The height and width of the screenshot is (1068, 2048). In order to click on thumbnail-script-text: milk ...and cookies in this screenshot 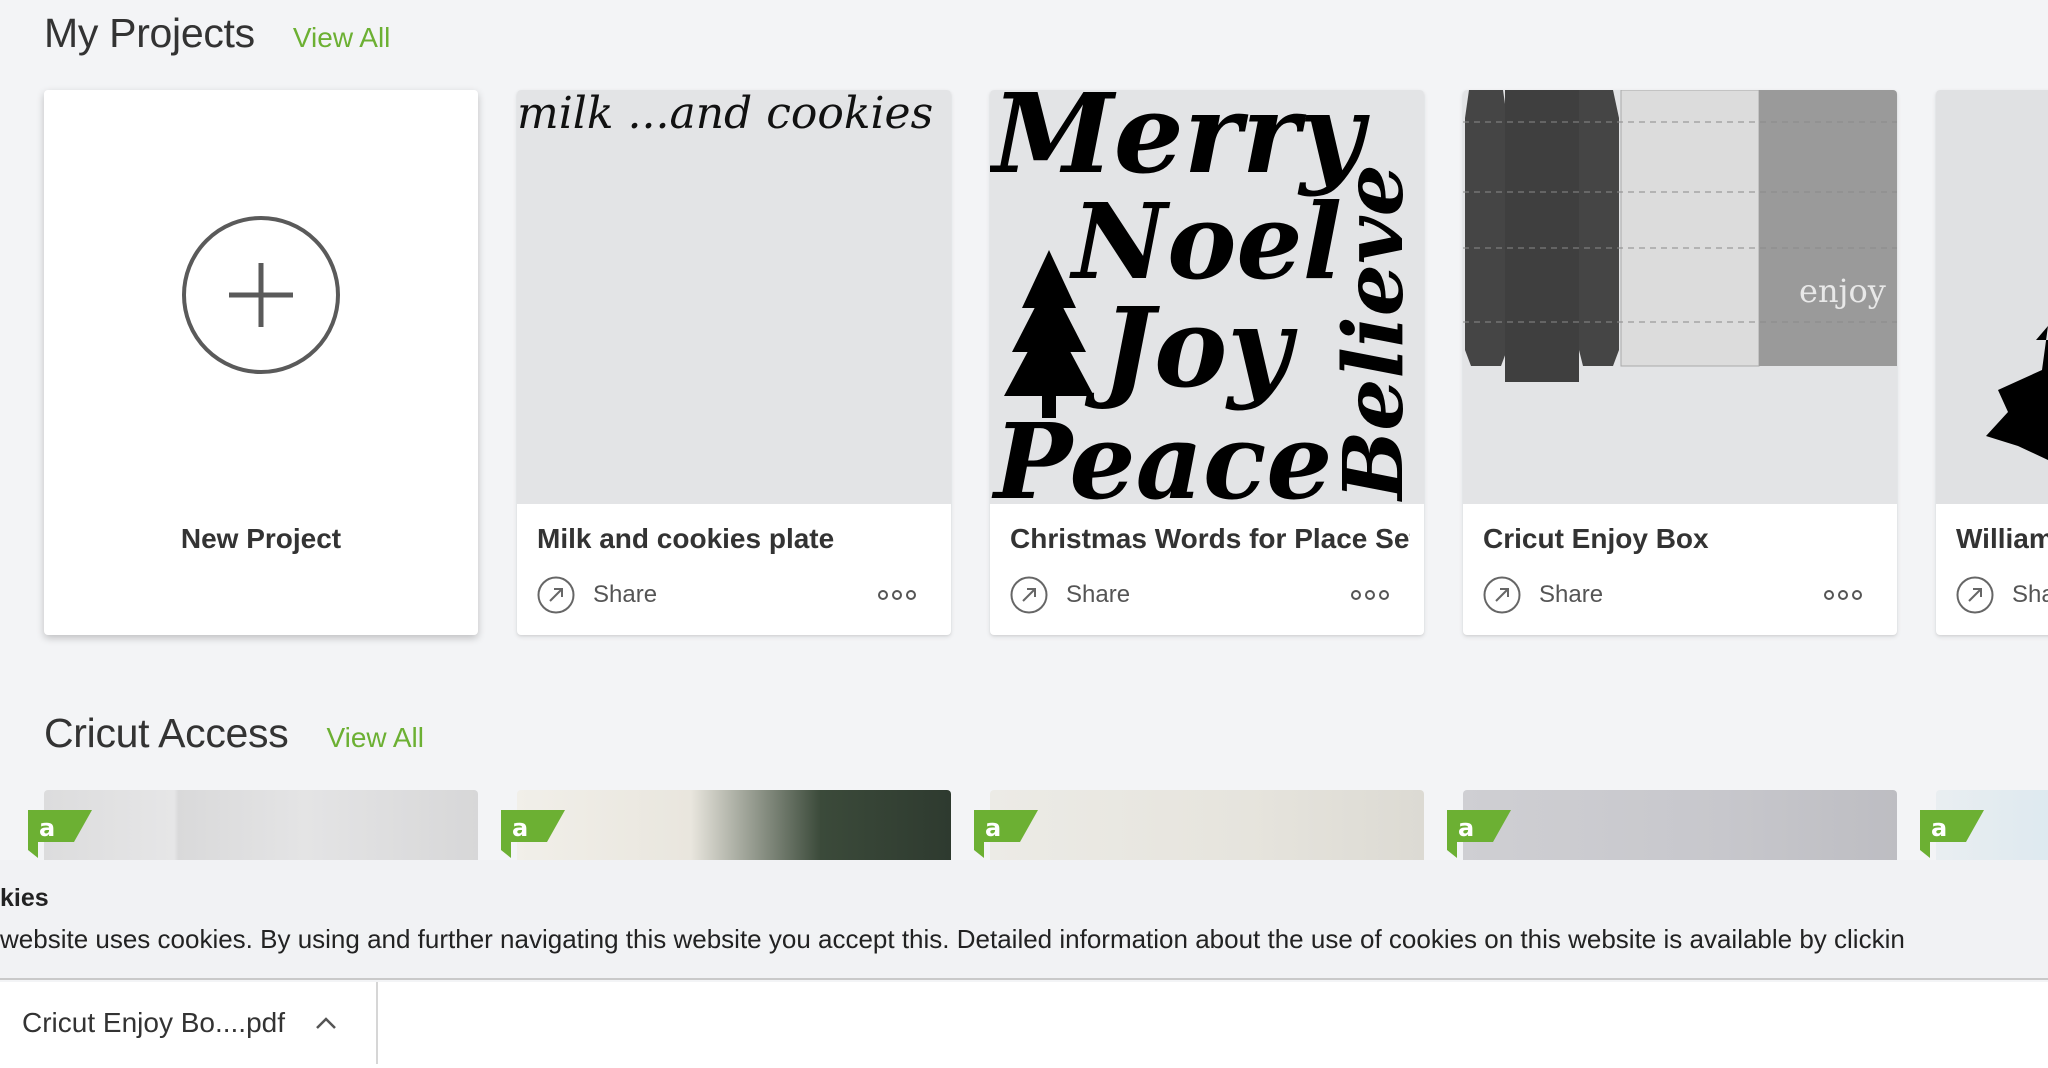, I will do `click(725, 114)`.